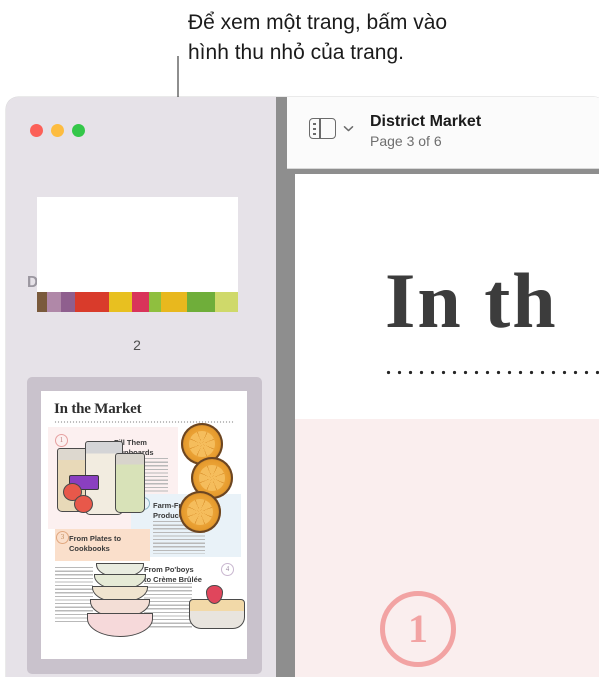 The image size is (599, 677). I want to click on document-title: District Market, so click(426, 121).